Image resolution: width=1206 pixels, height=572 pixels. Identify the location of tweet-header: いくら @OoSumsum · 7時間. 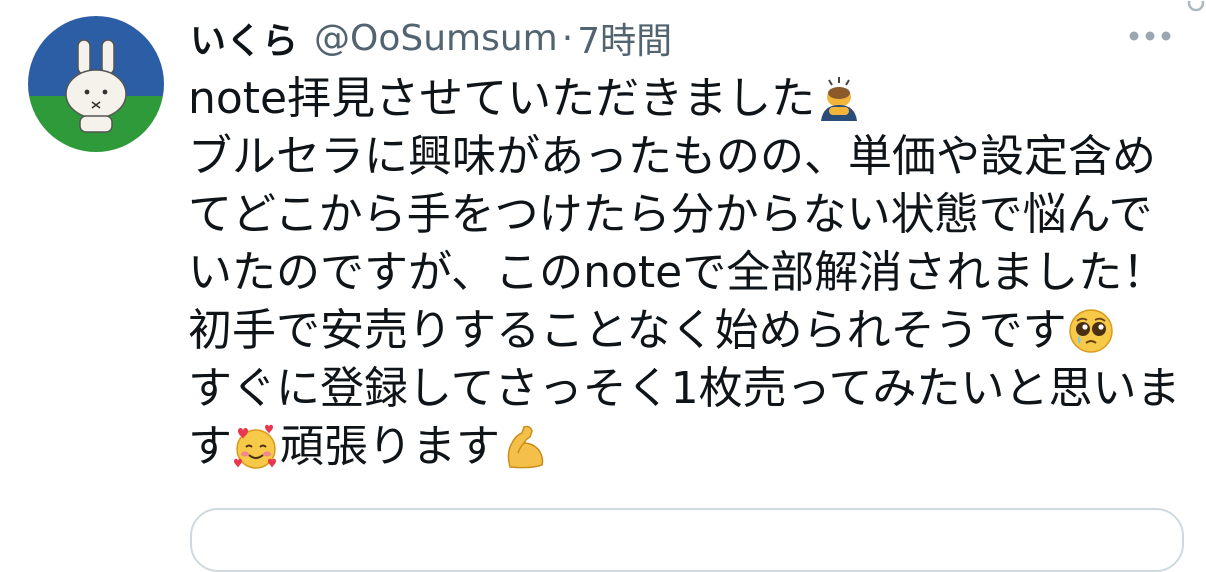
(431, 38).